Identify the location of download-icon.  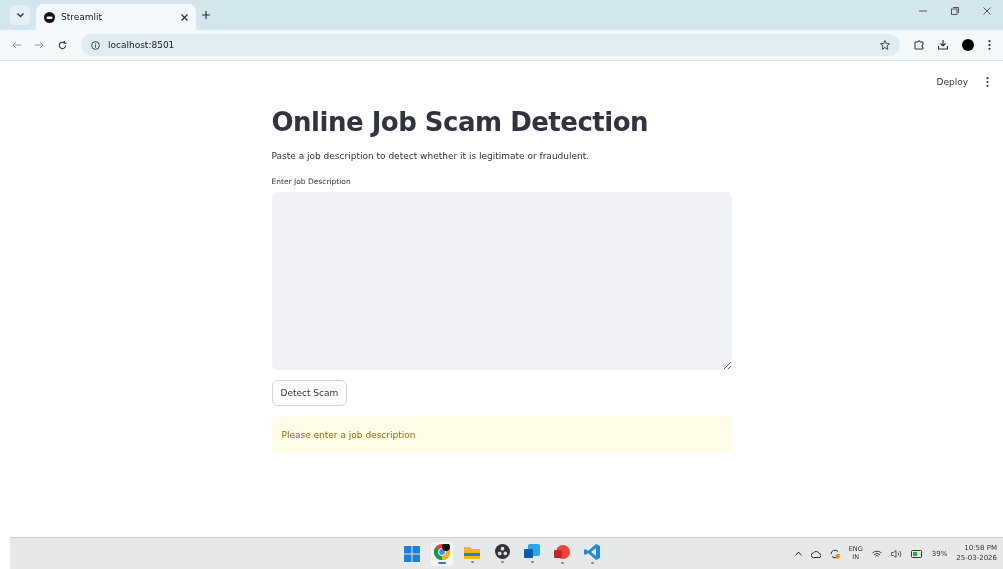
(943, 45).